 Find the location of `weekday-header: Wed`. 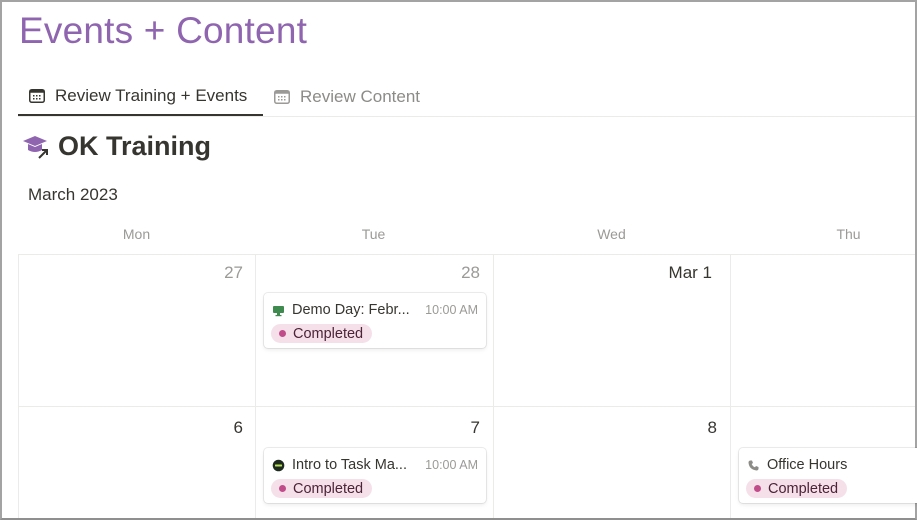

weekday-header: Wed is located at coordinates (611, 234).